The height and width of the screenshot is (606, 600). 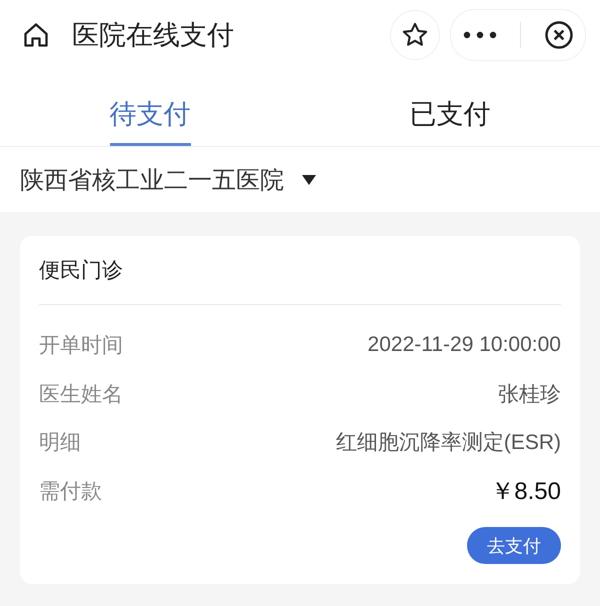 I want to click on field-value: 2022-11-29 10:00:00, so click(x=464, y=345).